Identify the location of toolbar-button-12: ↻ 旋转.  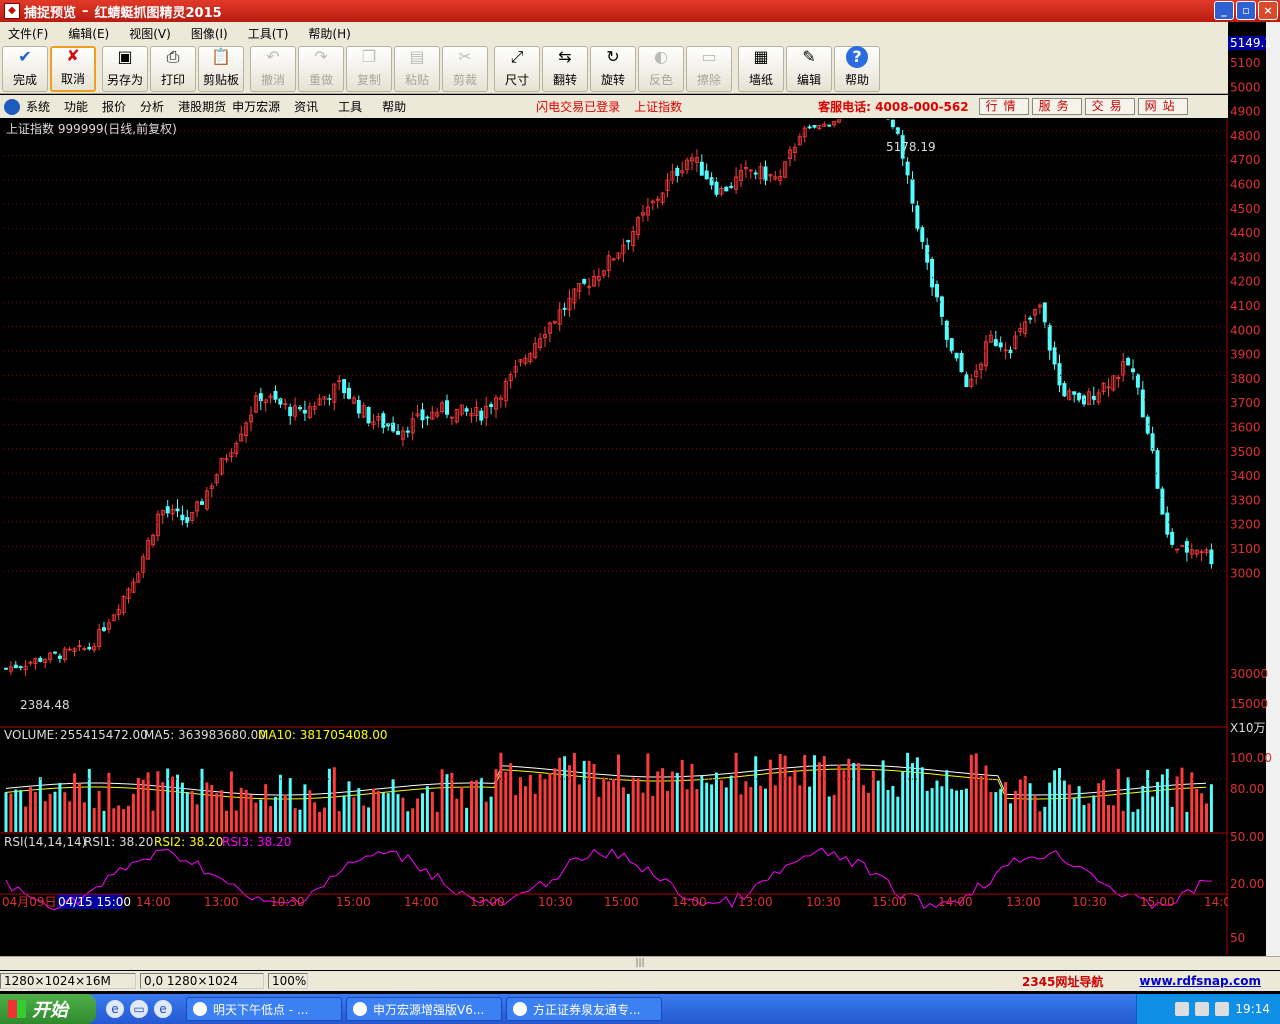
(613, 68).